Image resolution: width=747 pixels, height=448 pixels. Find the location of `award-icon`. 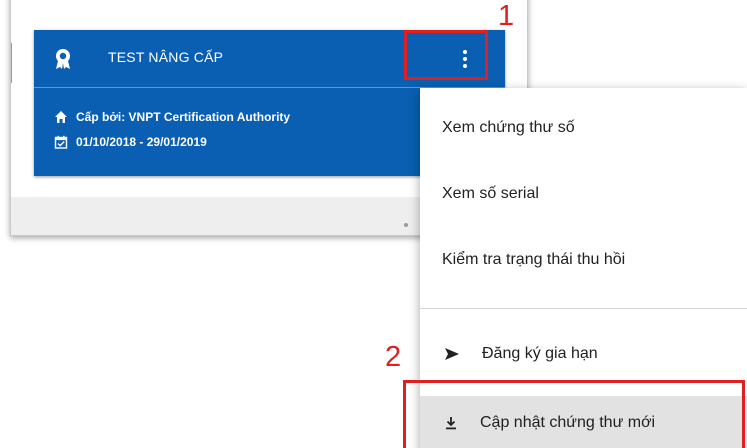

award-icon is located at coordinates (63, 59).